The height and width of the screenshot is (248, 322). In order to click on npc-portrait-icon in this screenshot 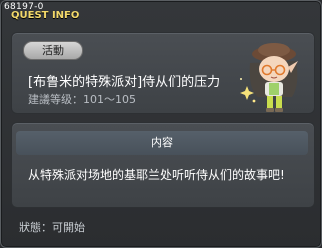, I will do `click(269, 77)`.